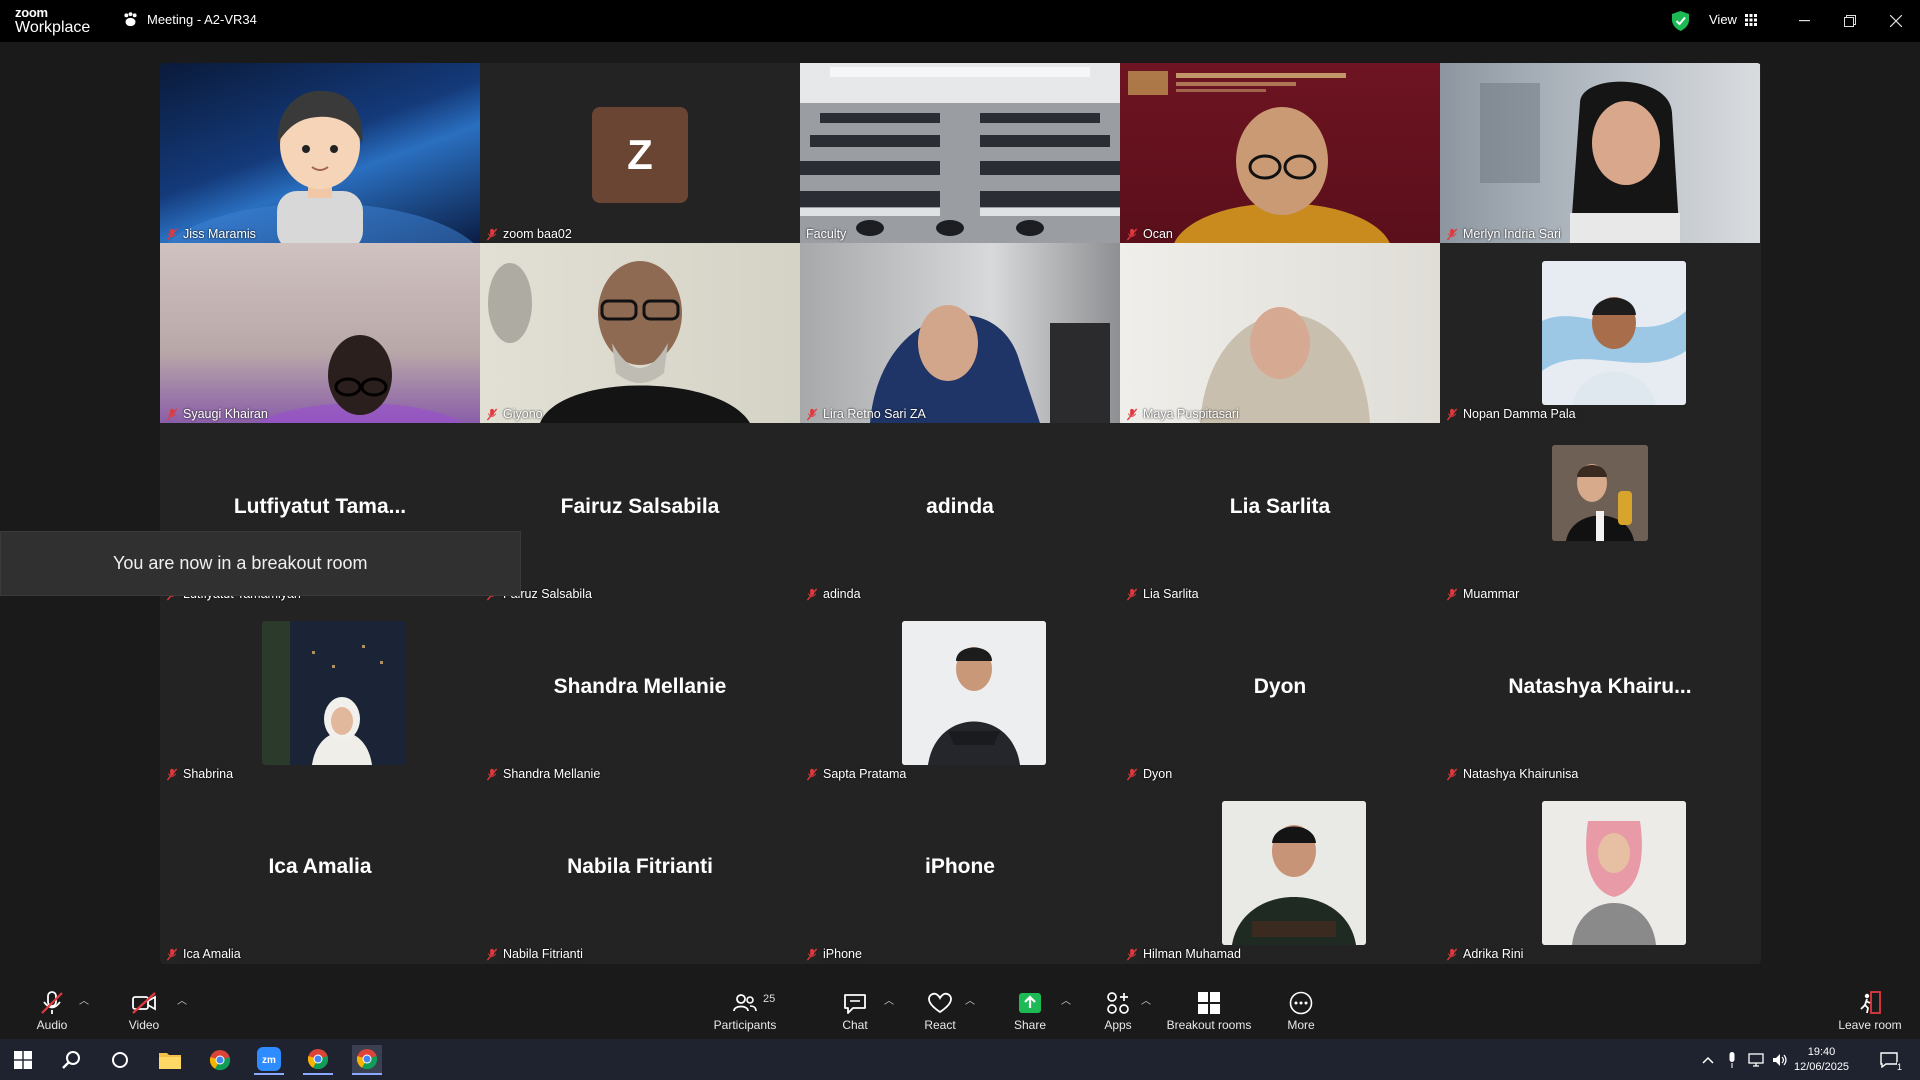 The image size is (1920, 1080). What do you see at coordinates (320, 693) in the screenshot?
I see `participant-tile: Shabrina` at bounding box center [320, 693].